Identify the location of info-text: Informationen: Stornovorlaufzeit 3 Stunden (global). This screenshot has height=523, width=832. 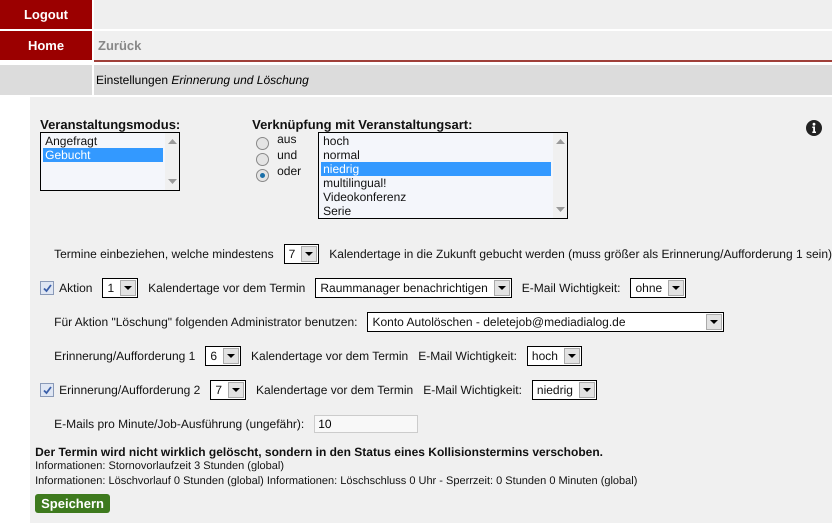
(159, 466).